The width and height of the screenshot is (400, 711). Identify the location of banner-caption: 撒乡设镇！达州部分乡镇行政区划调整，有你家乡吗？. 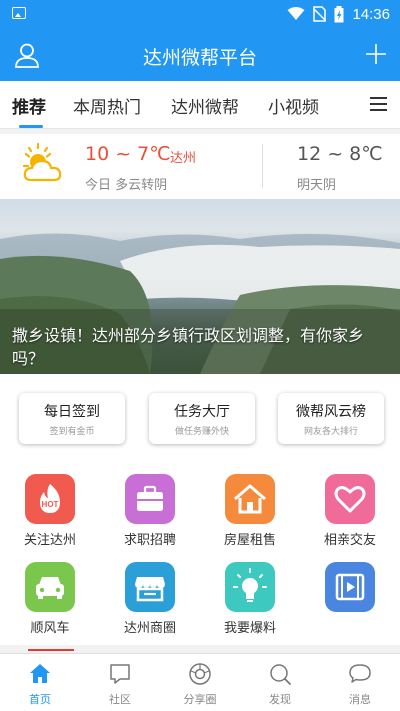
(188, 347).